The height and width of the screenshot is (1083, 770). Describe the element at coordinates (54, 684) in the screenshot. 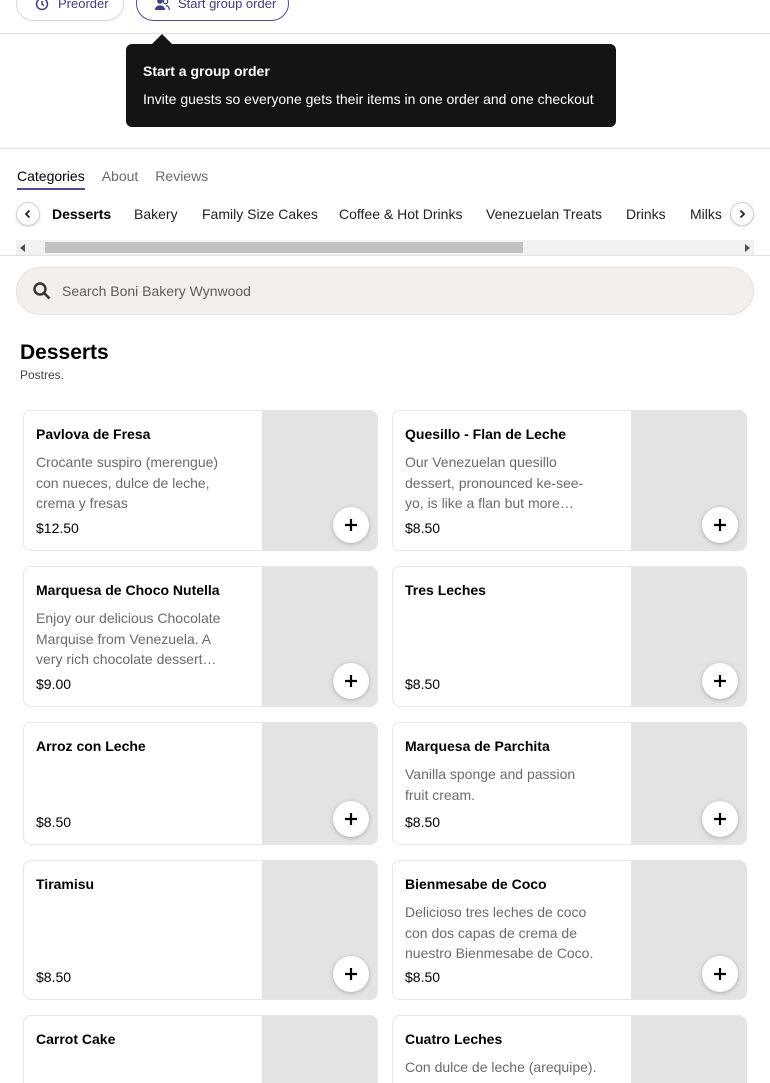

I see `item-price: $9.00` at that location.